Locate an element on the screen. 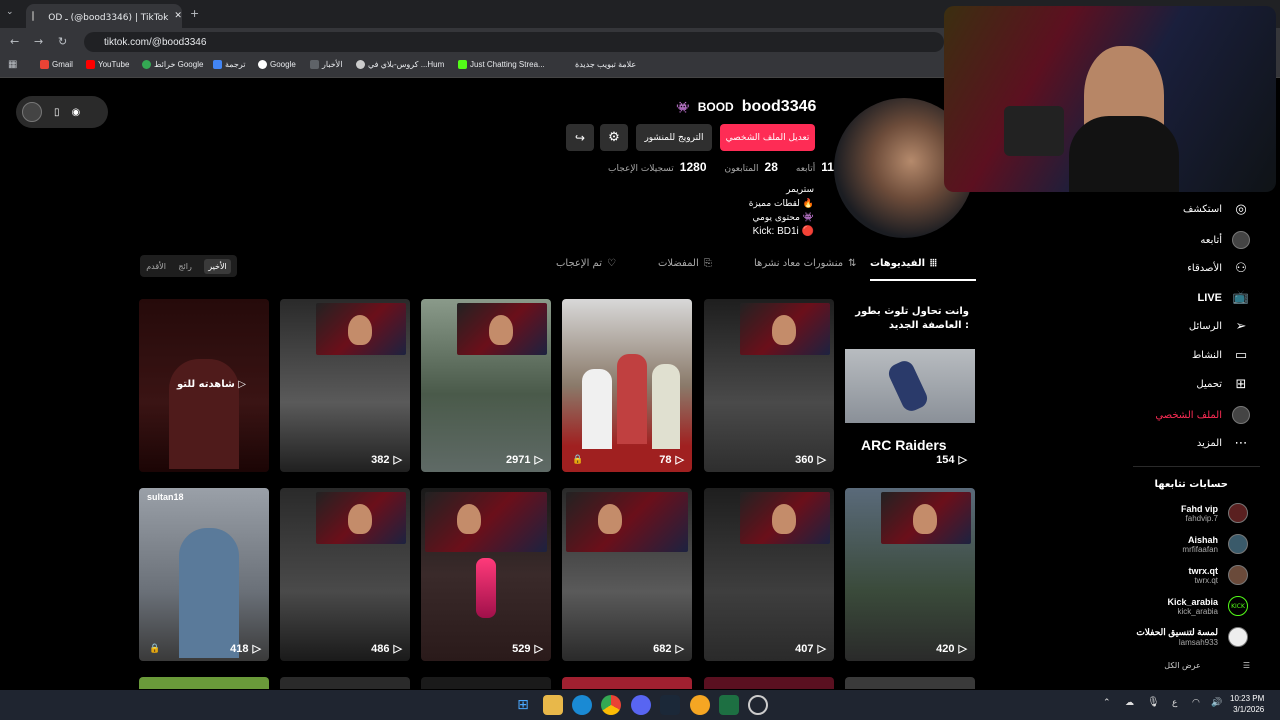 This screenshot has height=720, width=1280. new-tab-icon: + is located at coordinates (194, 13).